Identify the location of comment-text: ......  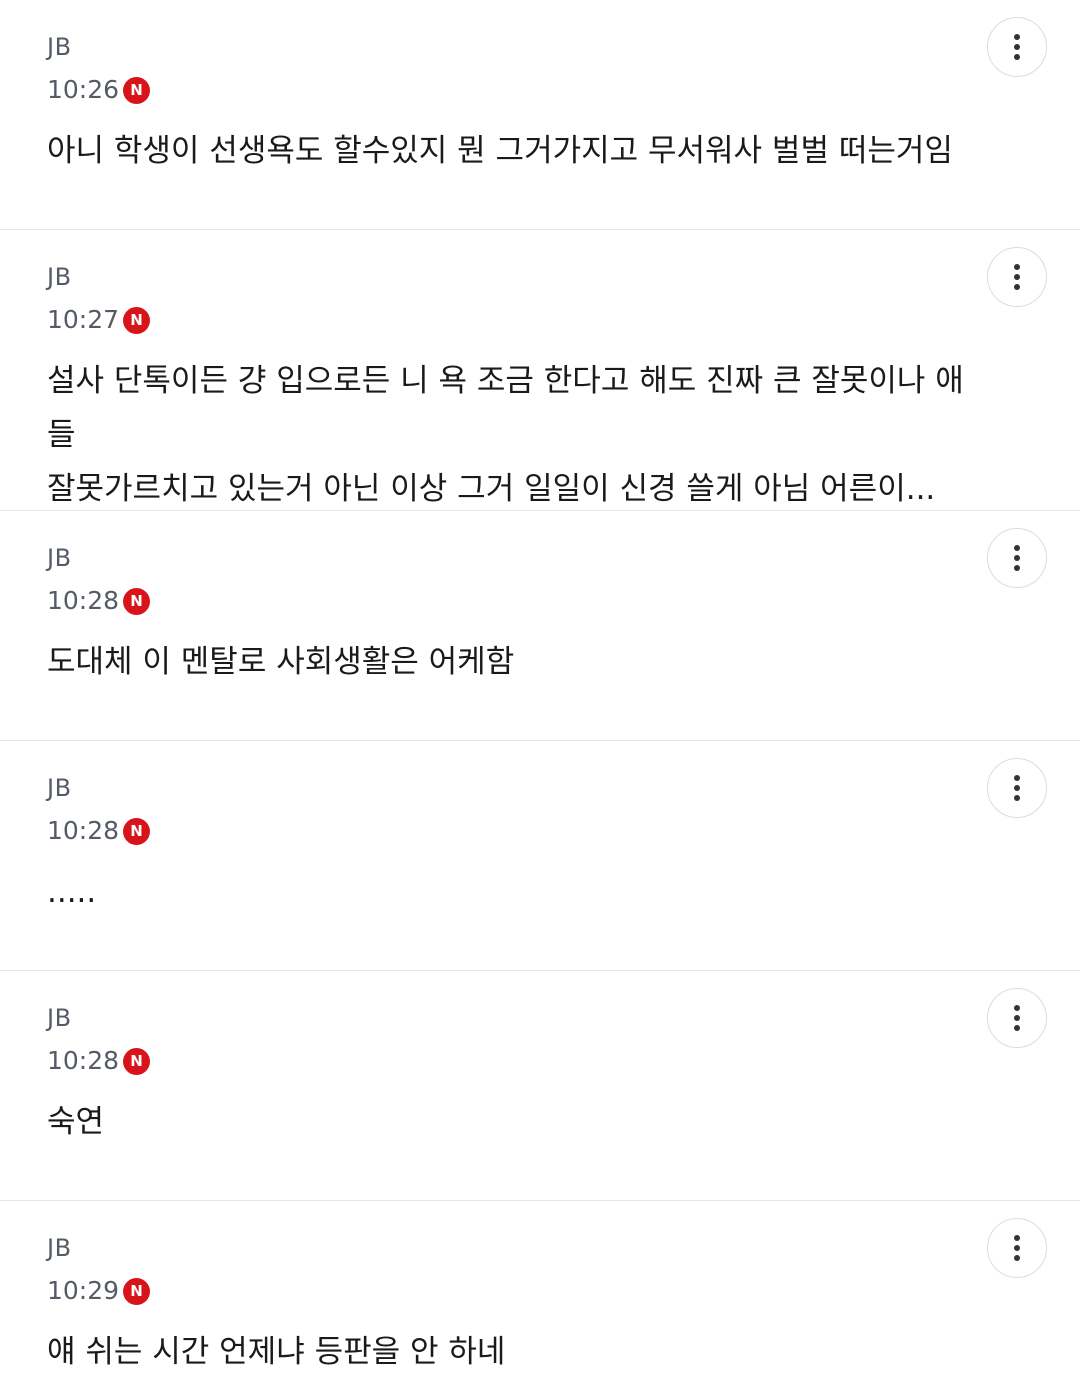
(72, 892).